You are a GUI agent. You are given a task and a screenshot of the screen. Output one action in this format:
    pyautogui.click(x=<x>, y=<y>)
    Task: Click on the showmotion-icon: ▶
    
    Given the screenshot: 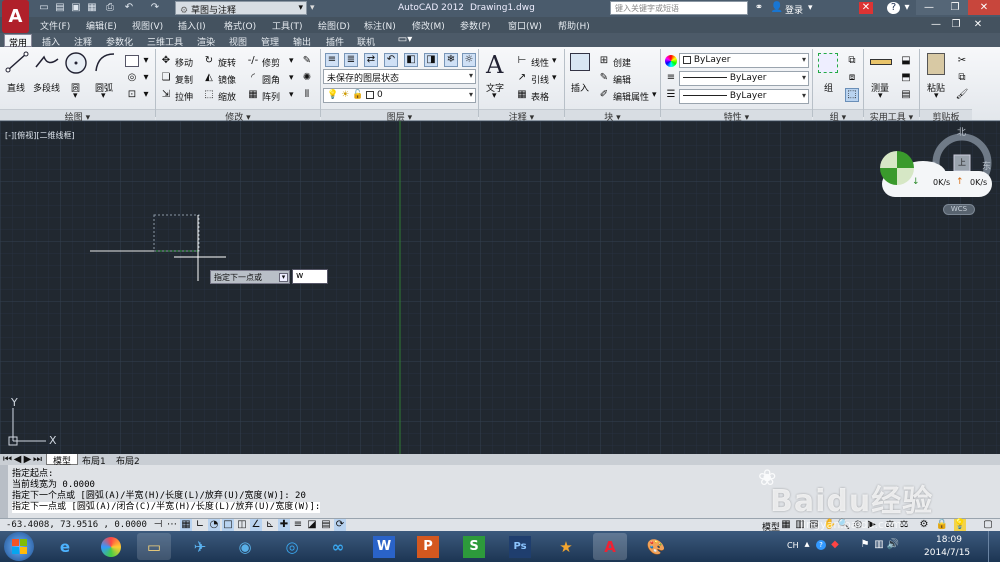 What is the action you would take?
    pyautogui.click(x=872, y=525)
    